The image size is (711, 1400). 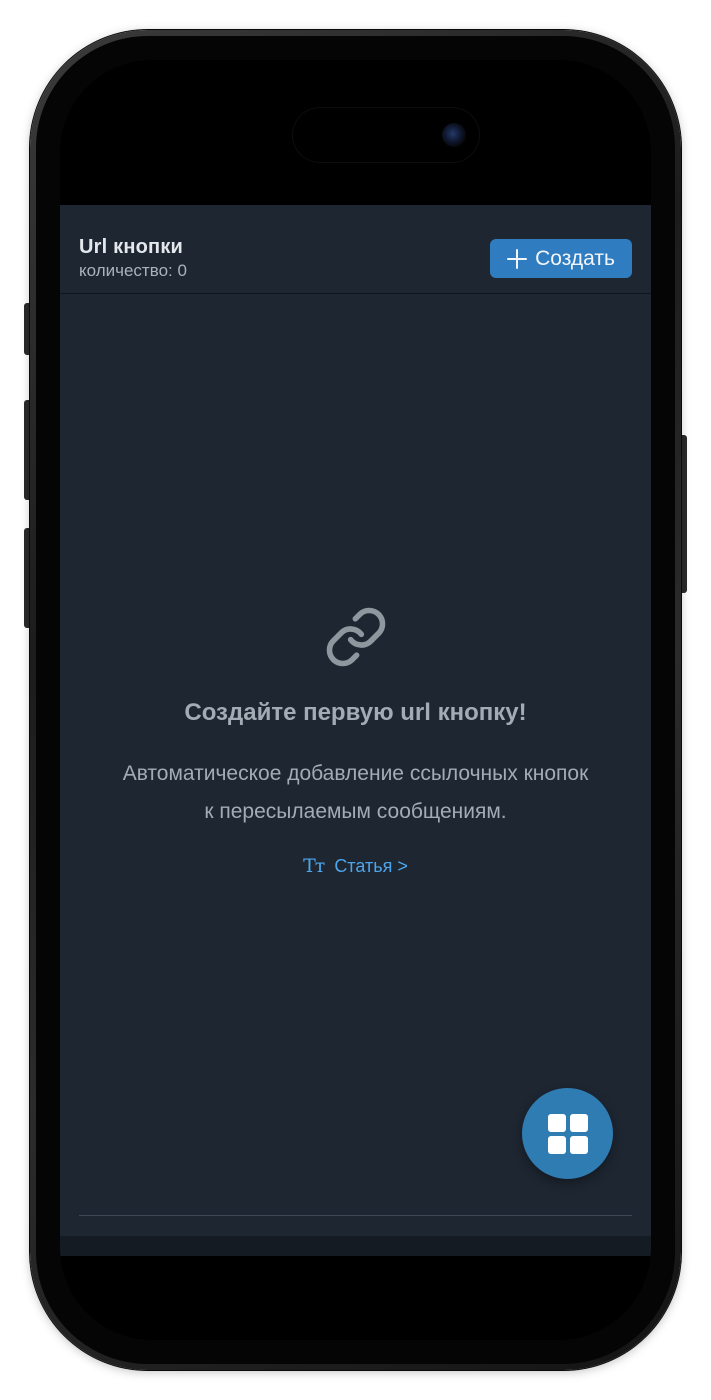 I want to click on grid-icon, so click(x=567, y=1133).